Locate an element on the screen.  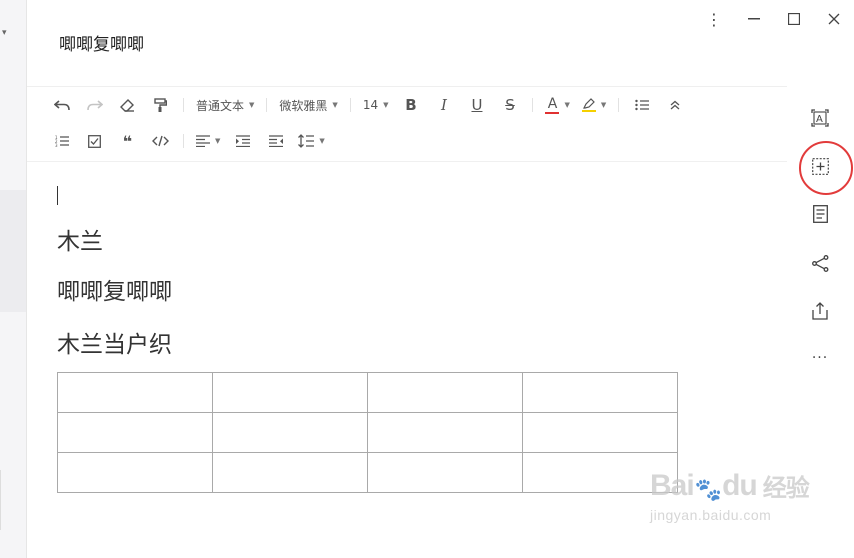
bullet-list-button is located at coordinates (641, 105).